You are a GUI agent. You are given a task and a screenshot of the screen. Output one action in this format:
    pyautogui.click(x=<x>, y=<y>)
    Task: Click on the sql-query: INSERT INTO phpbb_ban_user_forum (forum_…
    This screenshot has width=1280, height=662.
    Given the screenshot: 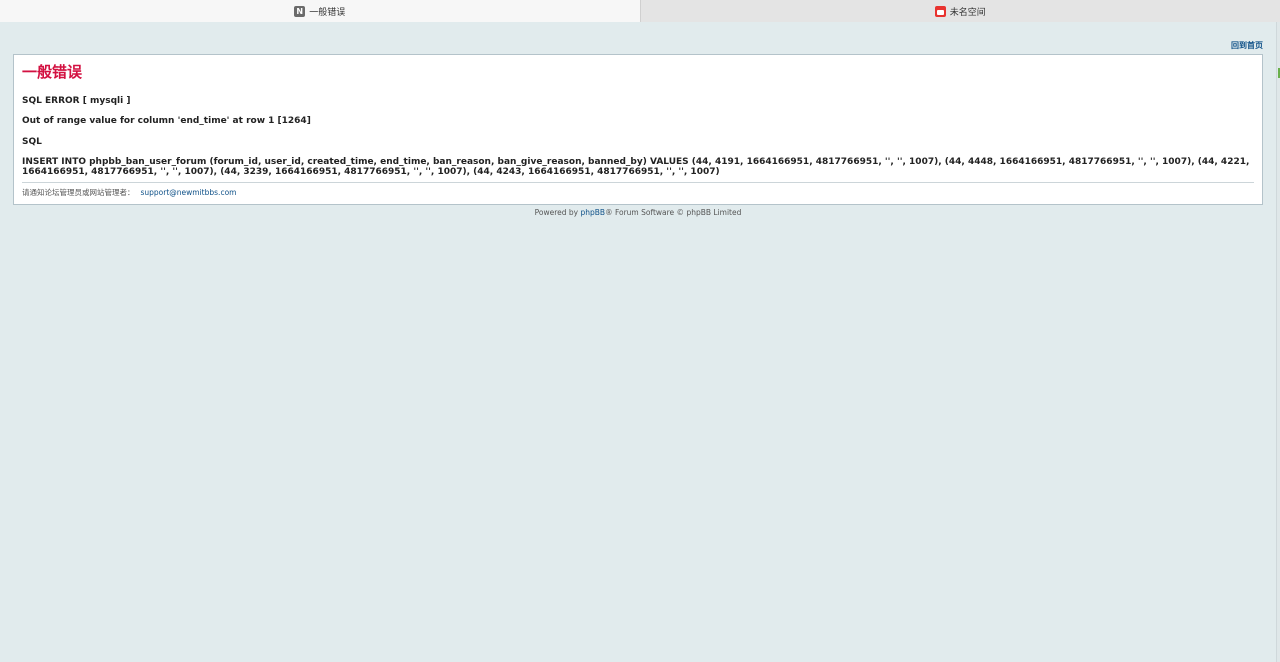 What is the action you would take?
    pyautogui.click(x=636, y=167)
    